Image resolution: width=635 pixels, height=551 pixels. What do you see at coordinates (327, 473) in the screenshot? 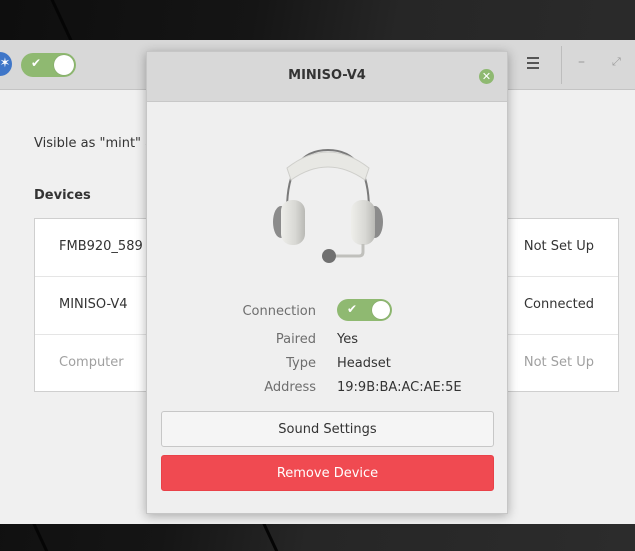
I see `remove-device-button: Remove Device` at bounding box center [327, 473].